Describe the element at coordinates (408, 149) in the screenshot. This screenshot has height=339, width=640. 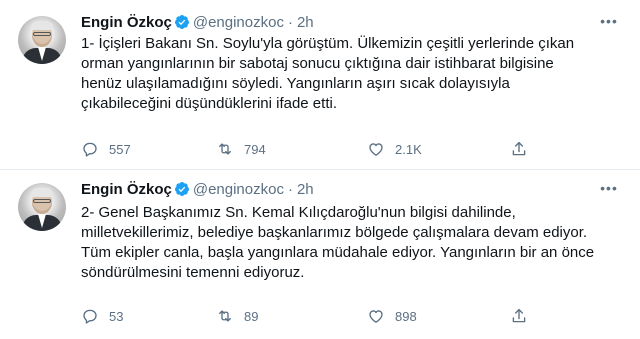
I see `like-count: 2.1K` at that location.